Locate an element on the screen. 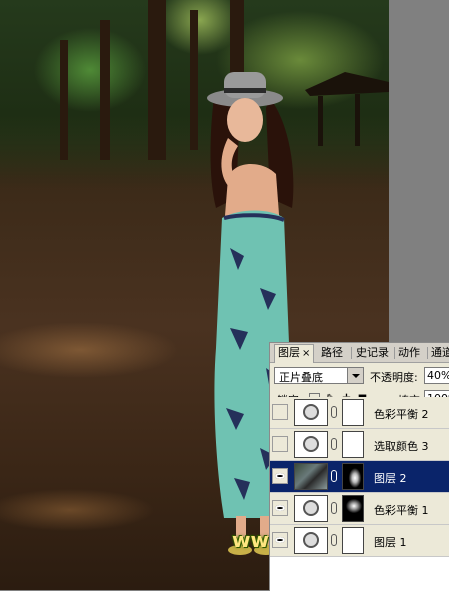 The image size is (449, 591). layer-name: 选取颜色 3 is located at coordinates (401, 446).